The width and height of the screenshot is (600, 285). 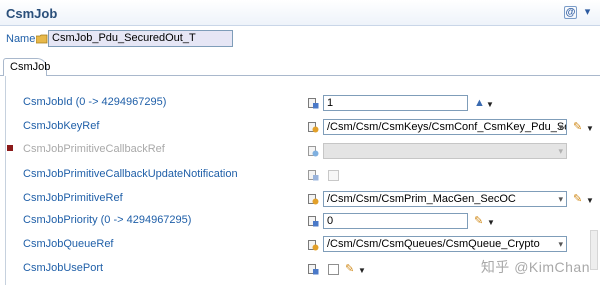 What do you see at coordinates (107, 220) in the screenshot?
I see `priority-label: CsmJobPriority (0 -> 4294967295)` at bounding box center [107, 220].